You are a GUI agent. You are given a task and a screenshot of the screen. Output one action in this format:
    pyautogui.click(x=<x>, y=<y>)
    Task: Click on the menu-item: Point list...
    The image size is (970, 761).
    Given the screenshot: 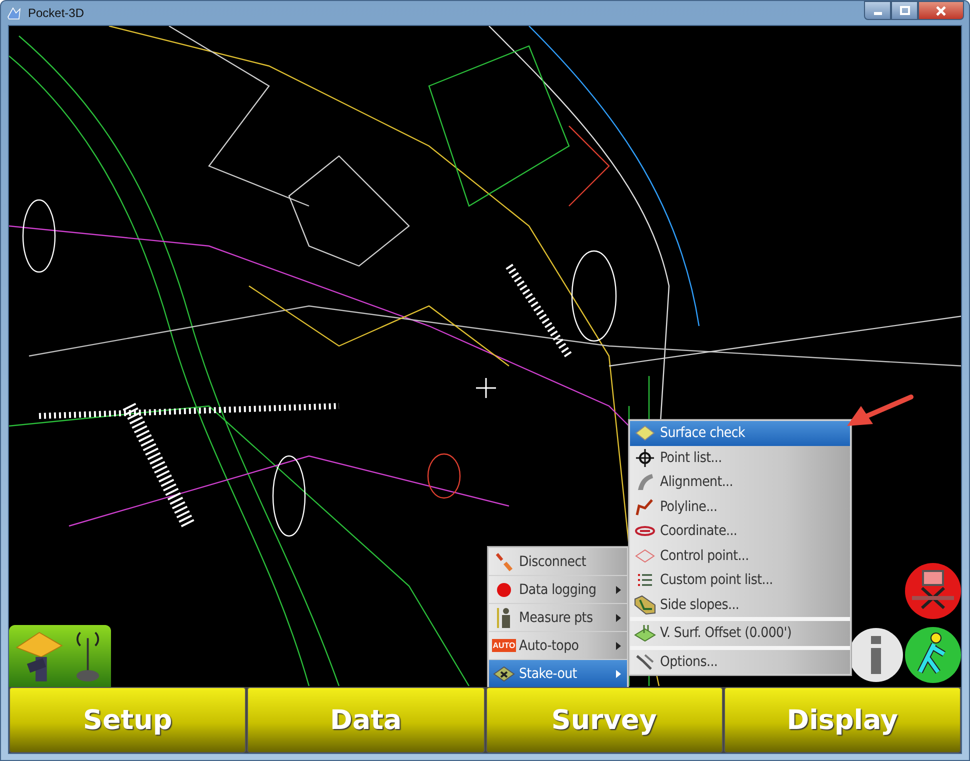 What is the action you would take?
    pyautogui.click(x=740, y=458)
    